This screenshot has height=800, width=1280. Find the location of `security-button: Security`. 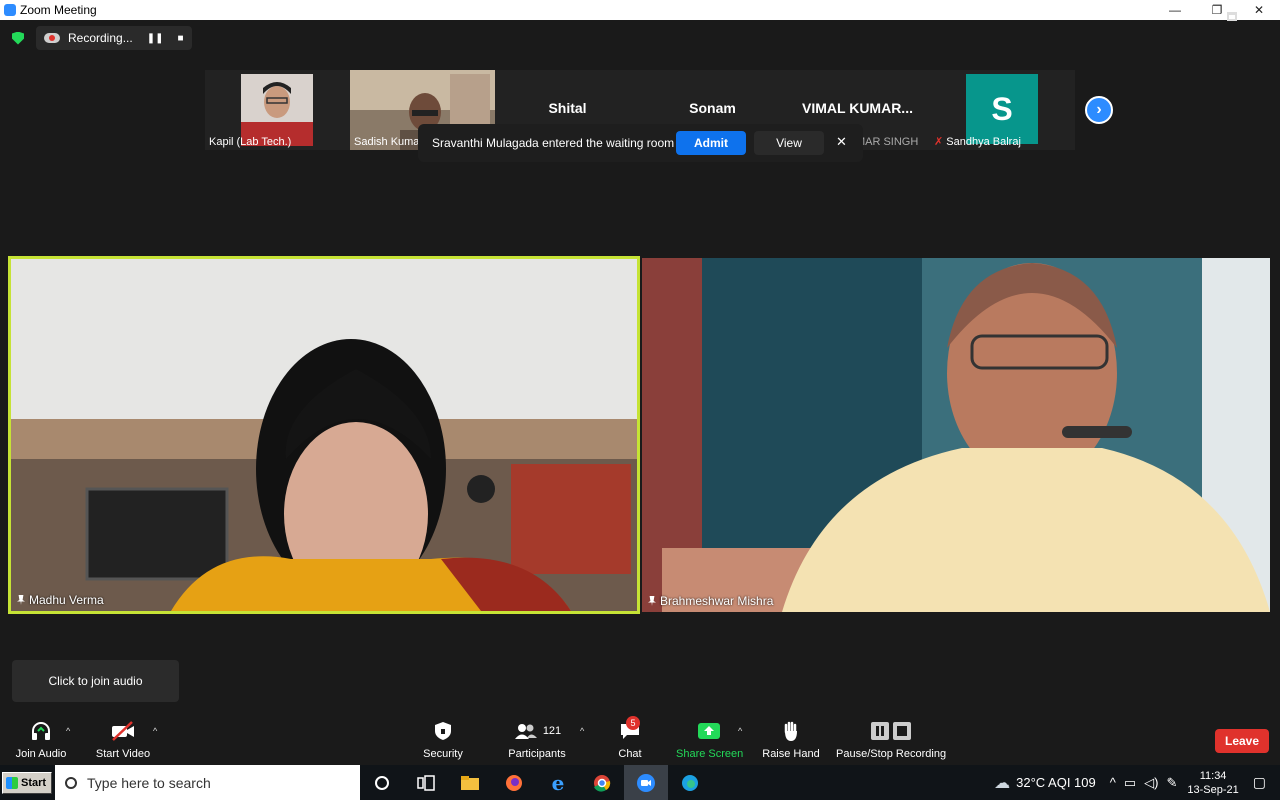

security-button: Security is located at coordinates (443, 740).